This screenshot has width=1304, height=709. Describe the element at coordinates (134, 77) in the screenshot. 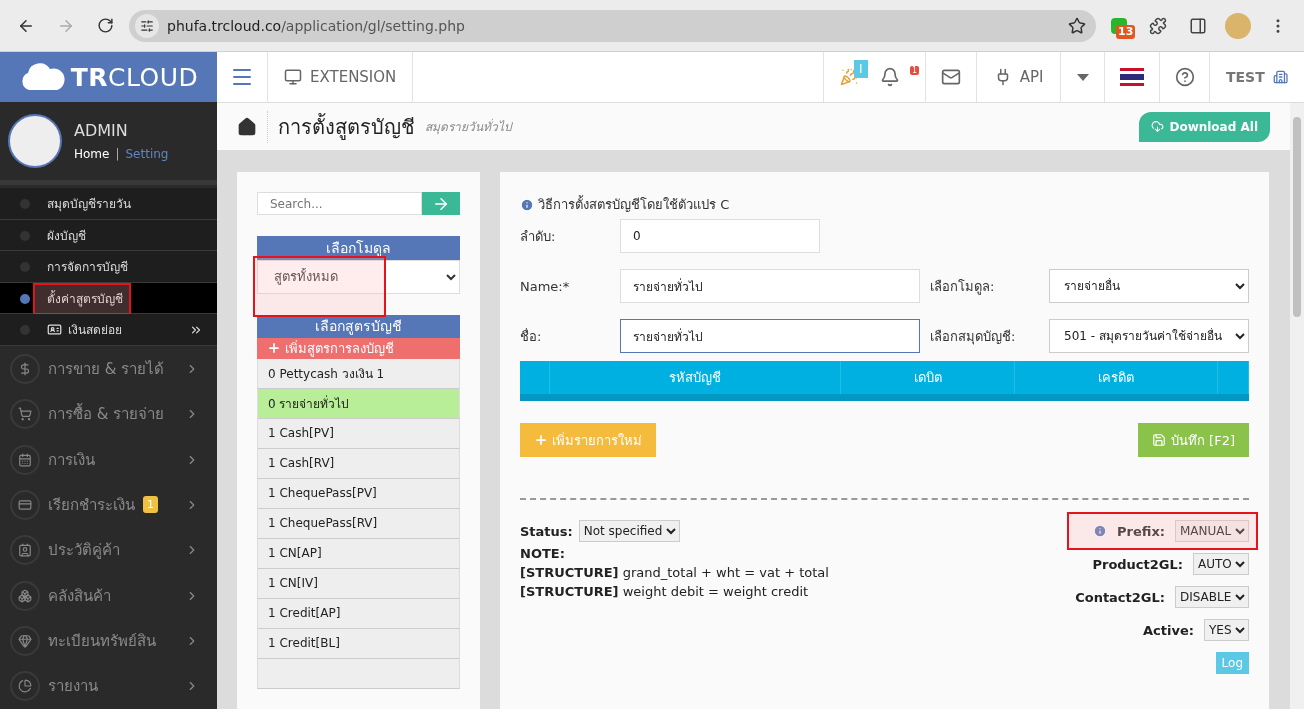

I see `brand-name: TRCLOUD` at that location.